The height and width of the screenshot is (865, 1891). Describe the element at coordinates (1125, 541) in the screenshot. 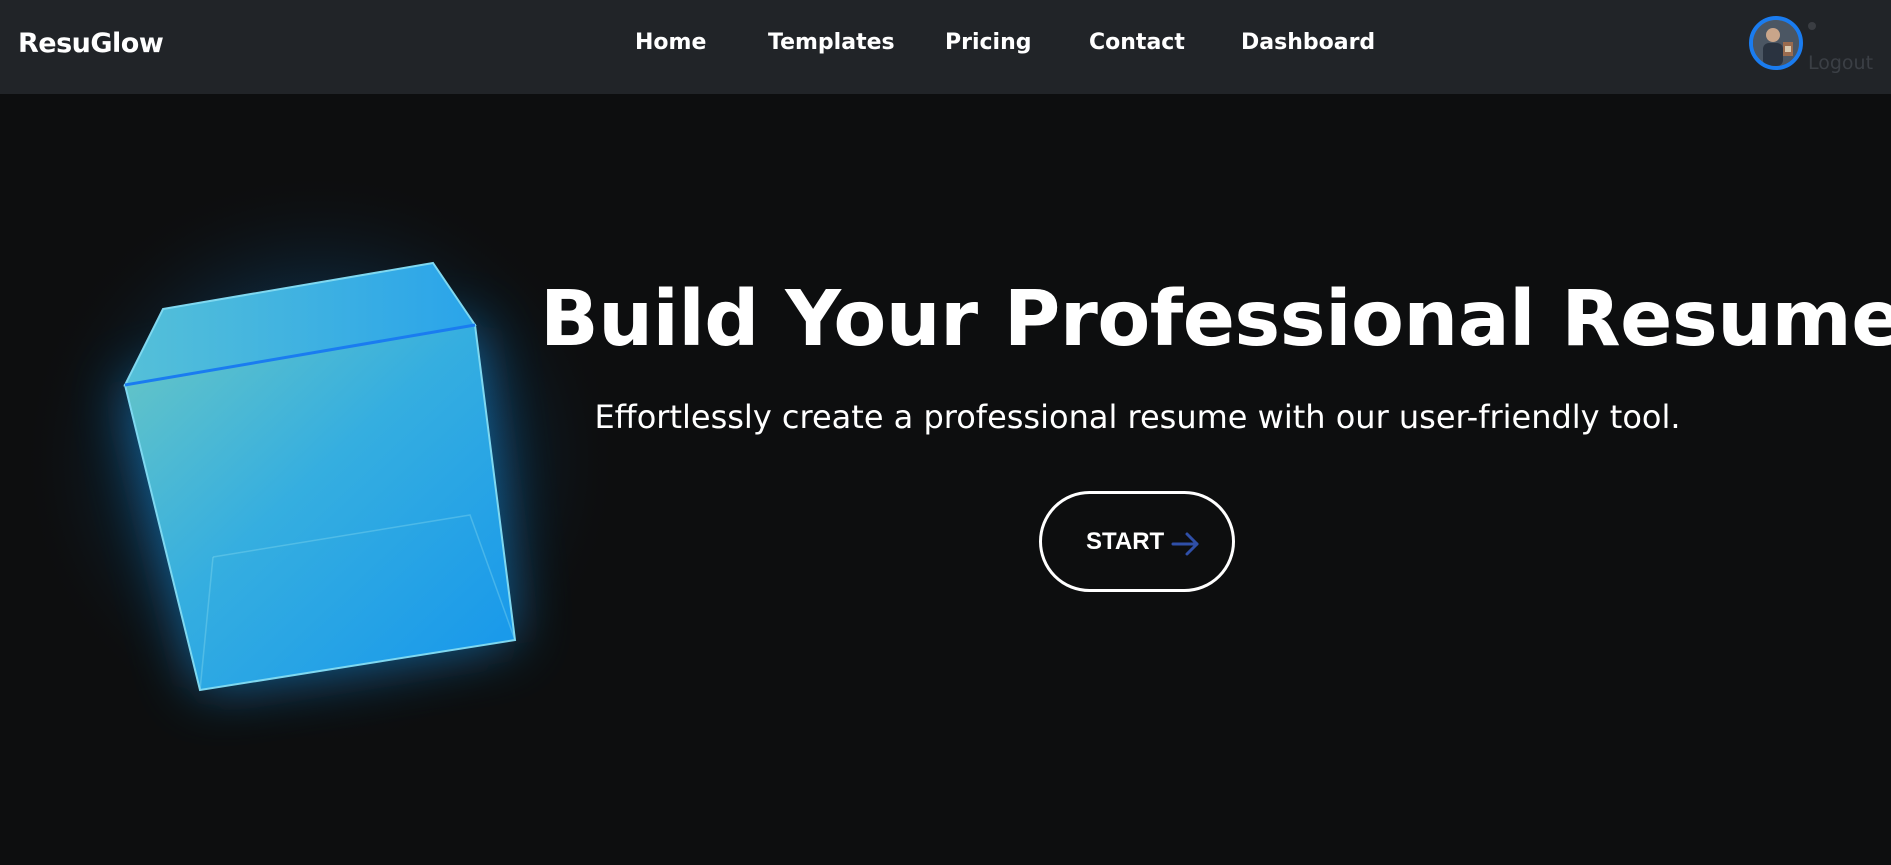

I see `start-button-label: START` at that location.